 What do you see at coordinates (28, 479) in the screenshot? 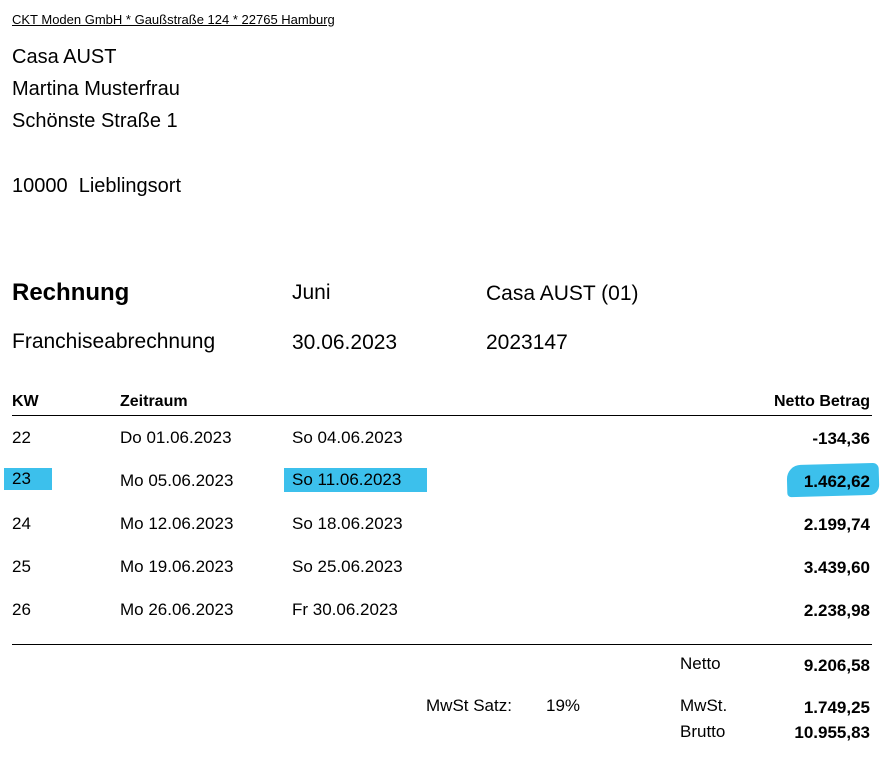
I see `row-kw: 23` at bounding box center [28, 479].